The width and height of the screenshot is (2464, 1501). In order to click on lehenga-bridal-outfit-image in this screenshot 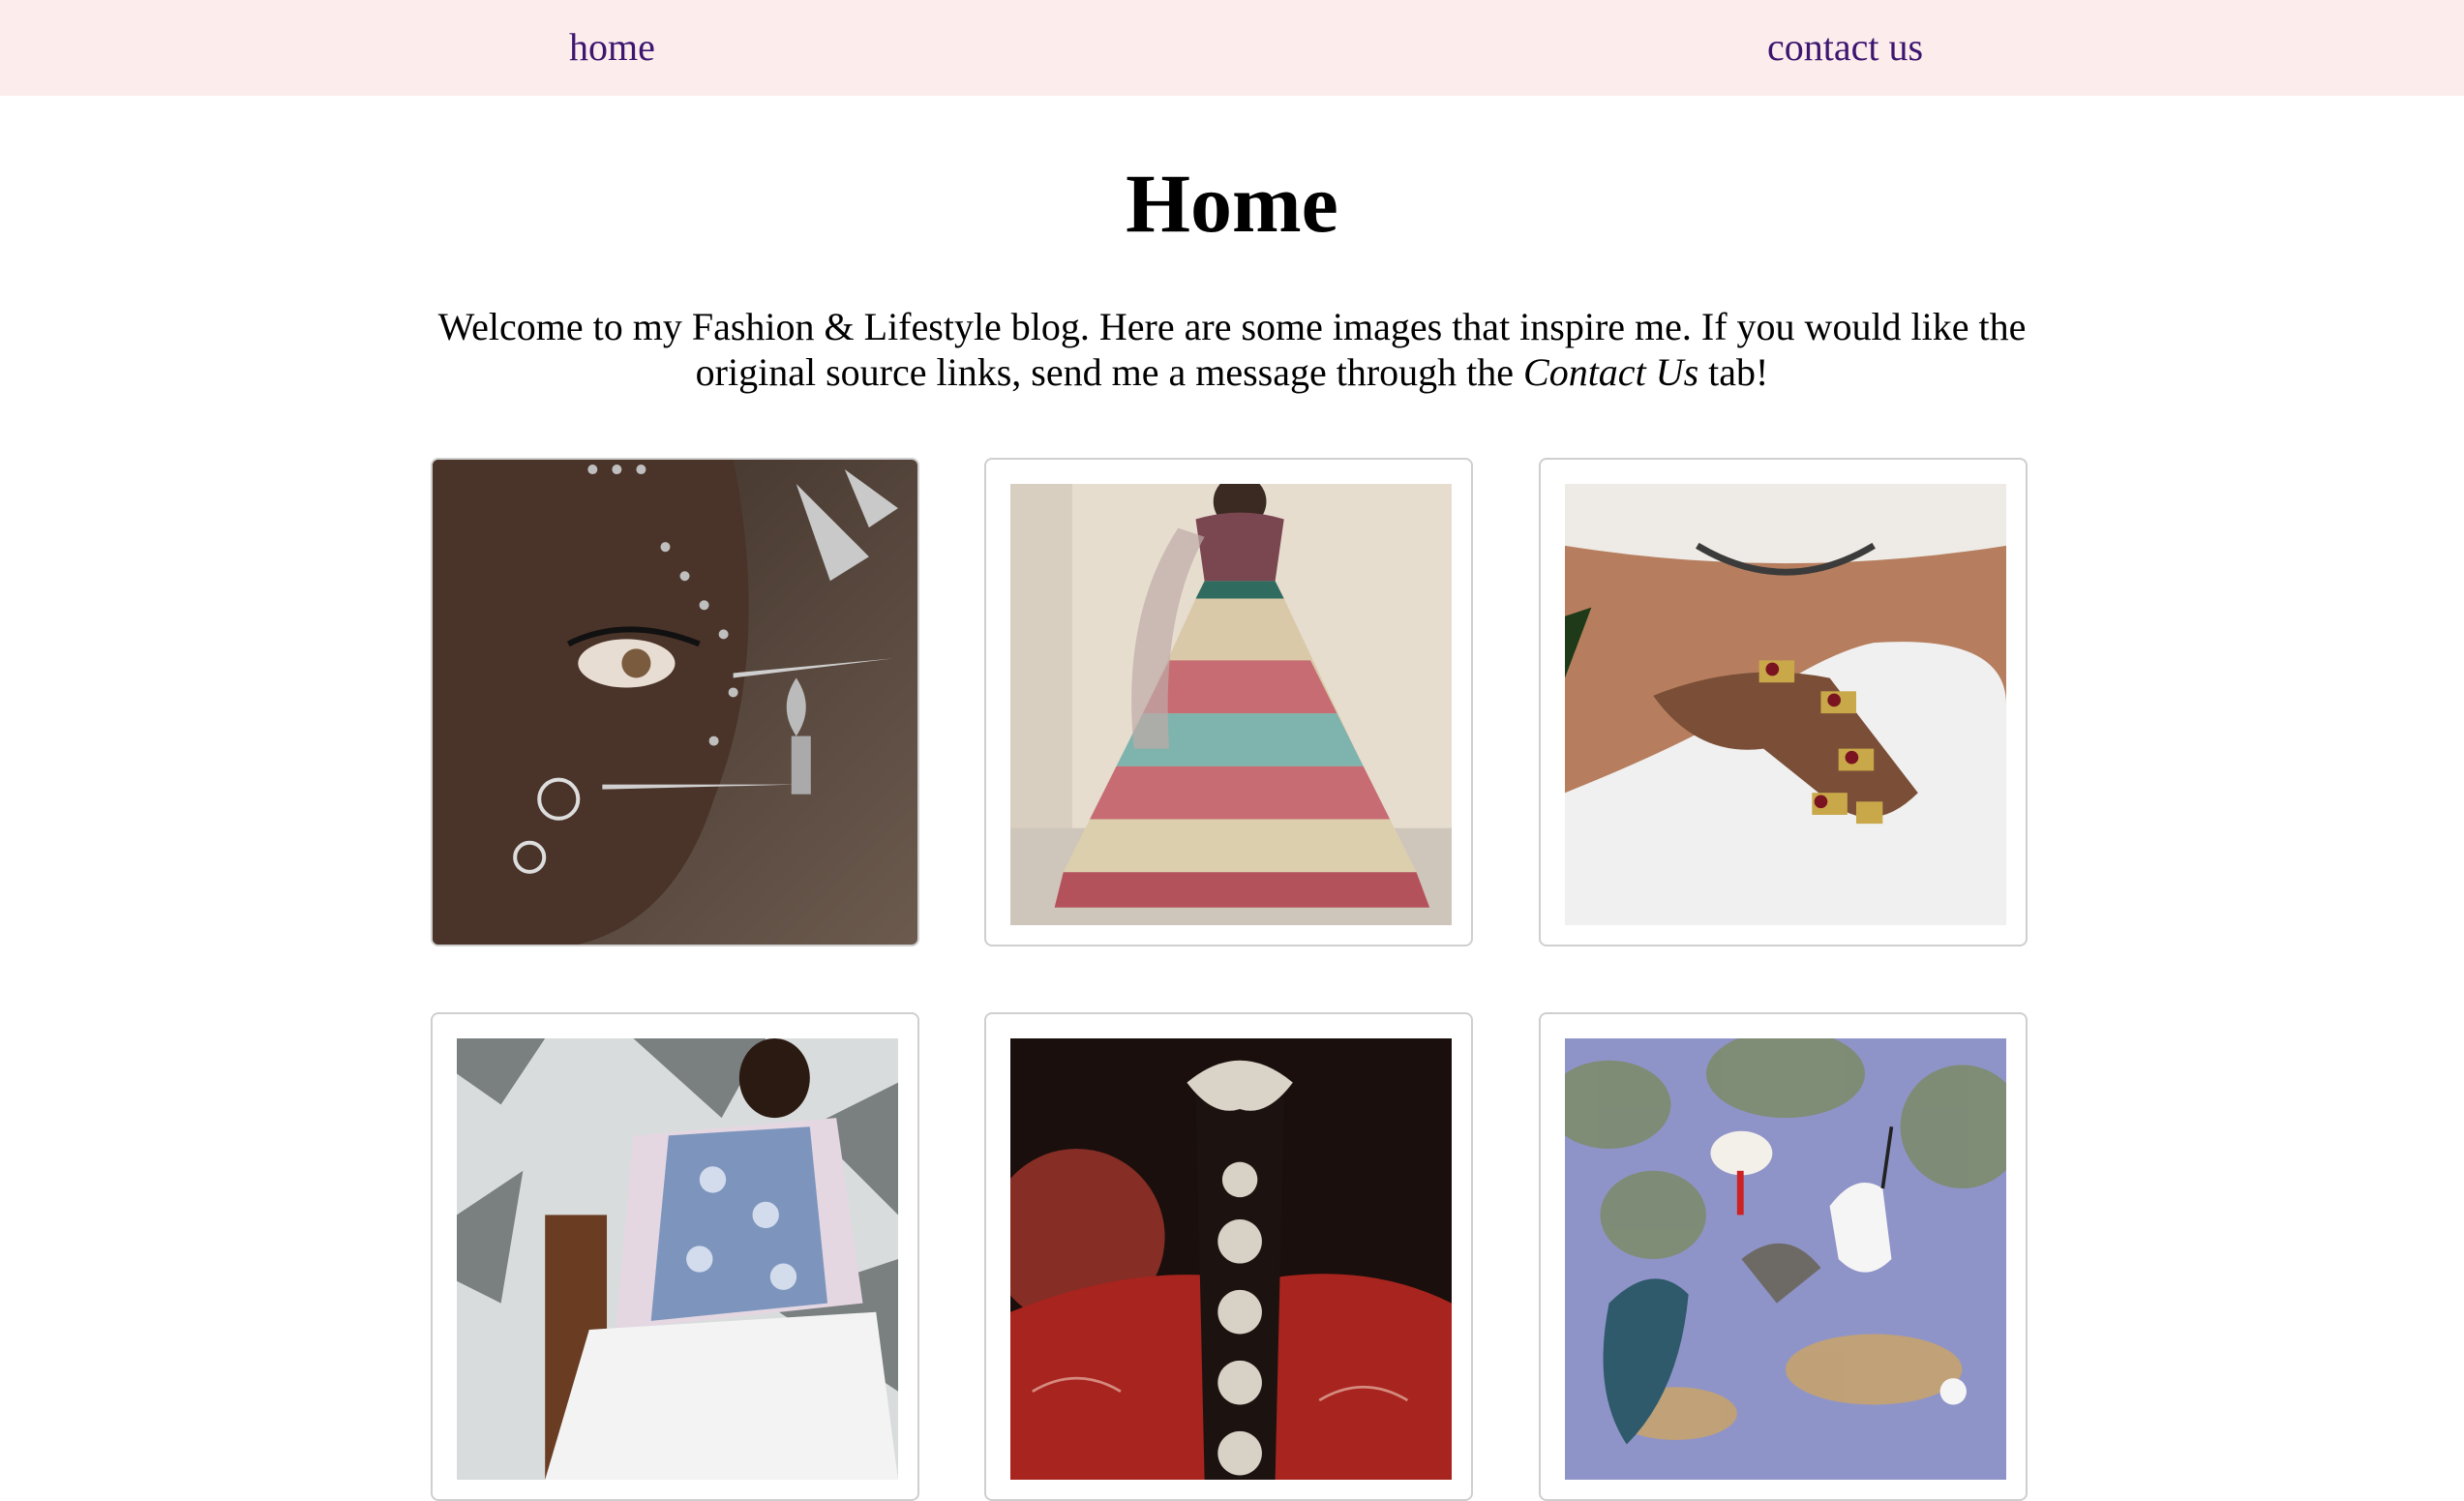, I will do `click(1231, 704)`.